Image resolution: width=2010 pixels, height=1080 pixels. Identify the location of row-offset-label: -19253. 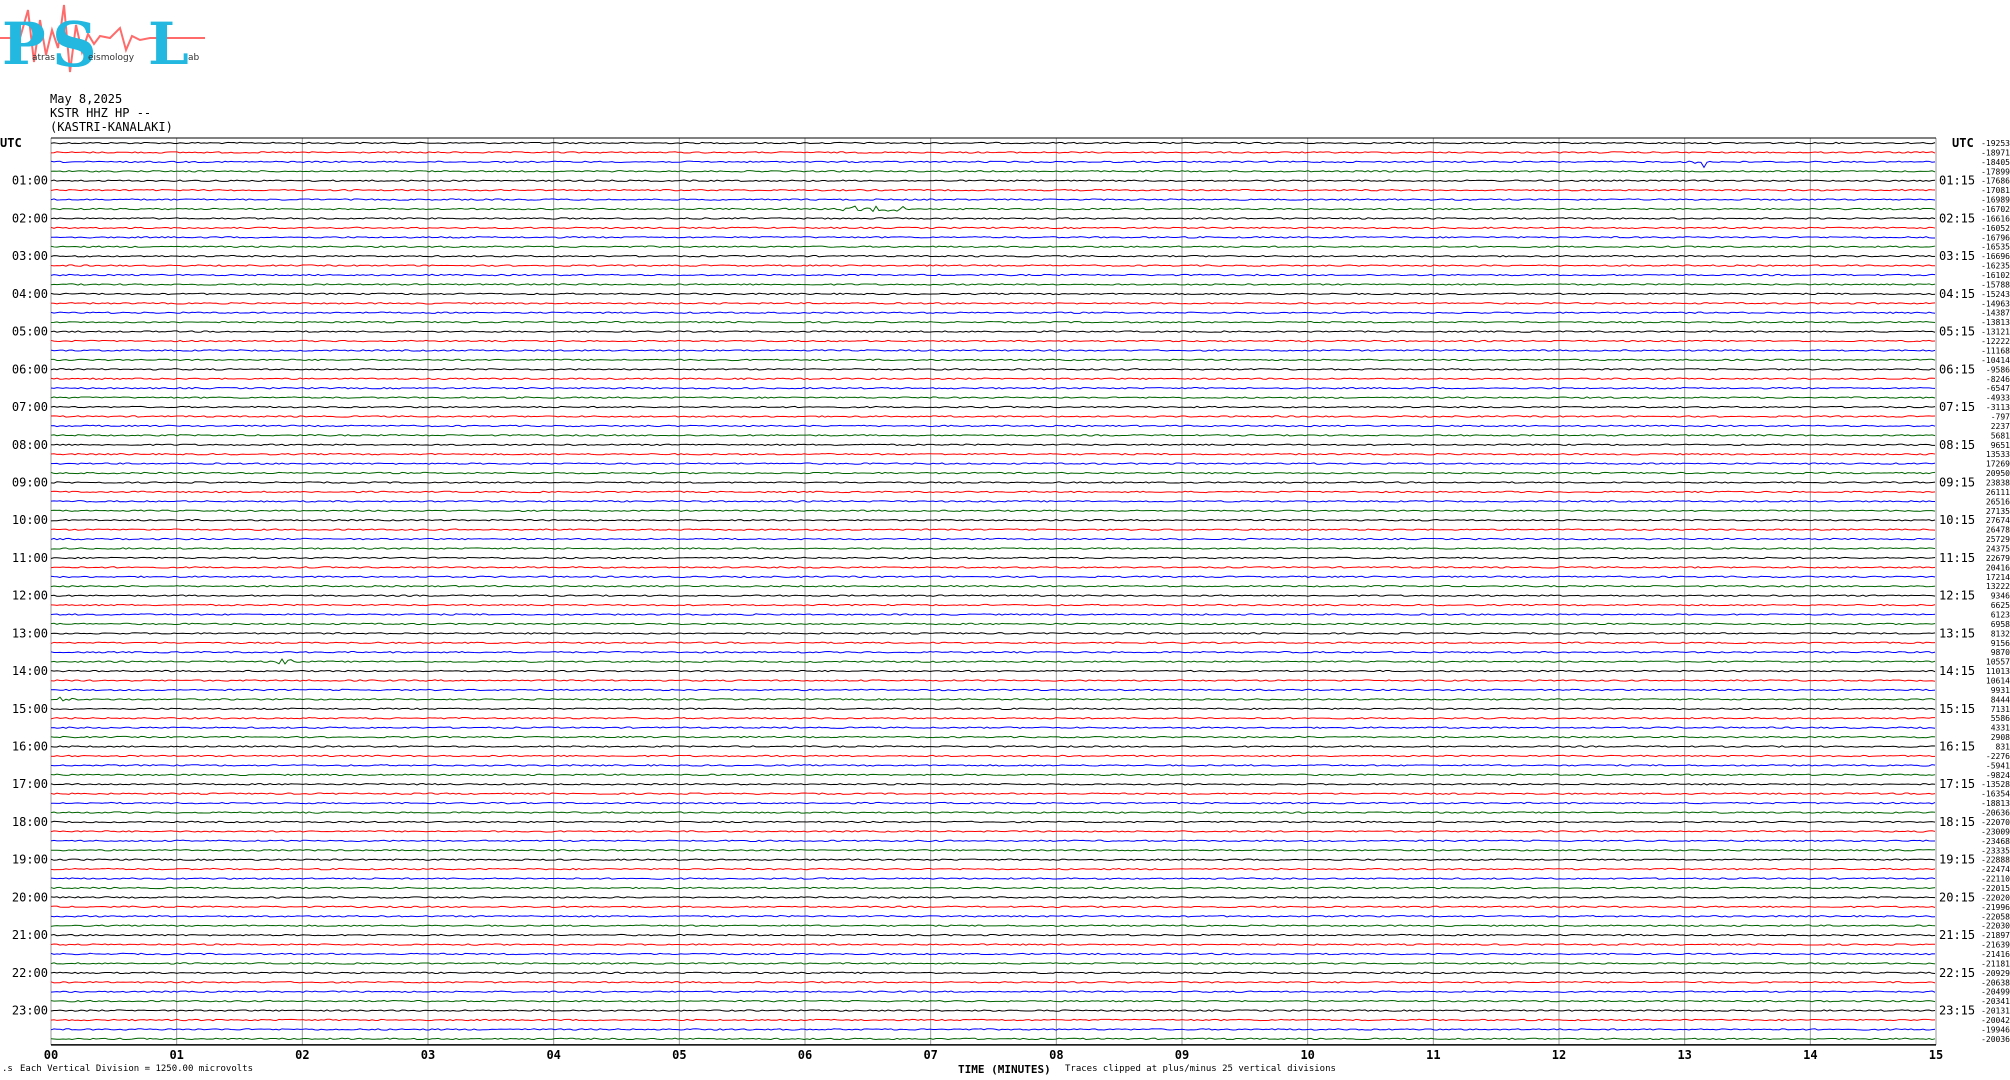
(1995, 143).